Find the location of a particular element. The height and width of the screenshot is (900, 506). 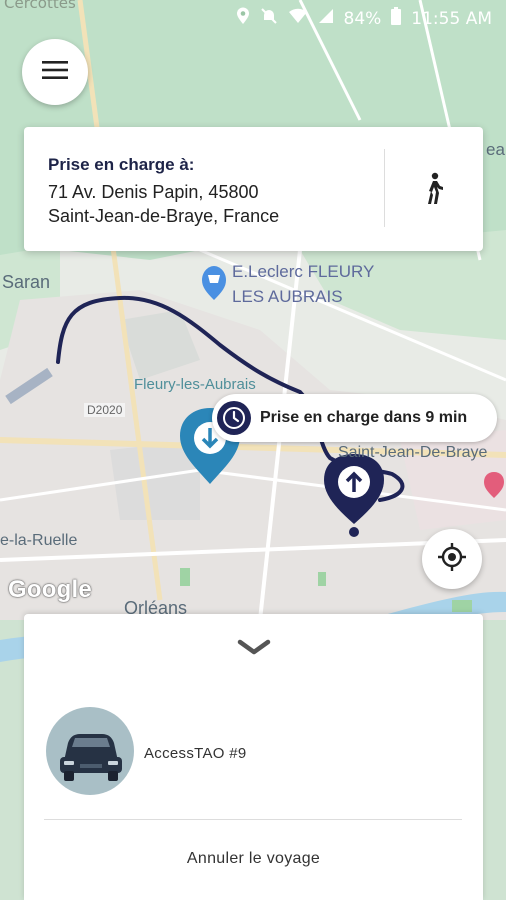

map-label-saran: Saran is located at coordinates (26, 282).